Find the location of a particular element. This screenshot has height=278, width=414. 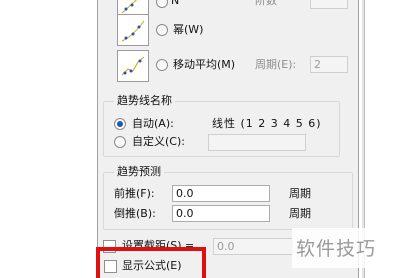

trendline-name-title: 趋势线名称 is located at coordinates (144, 101).